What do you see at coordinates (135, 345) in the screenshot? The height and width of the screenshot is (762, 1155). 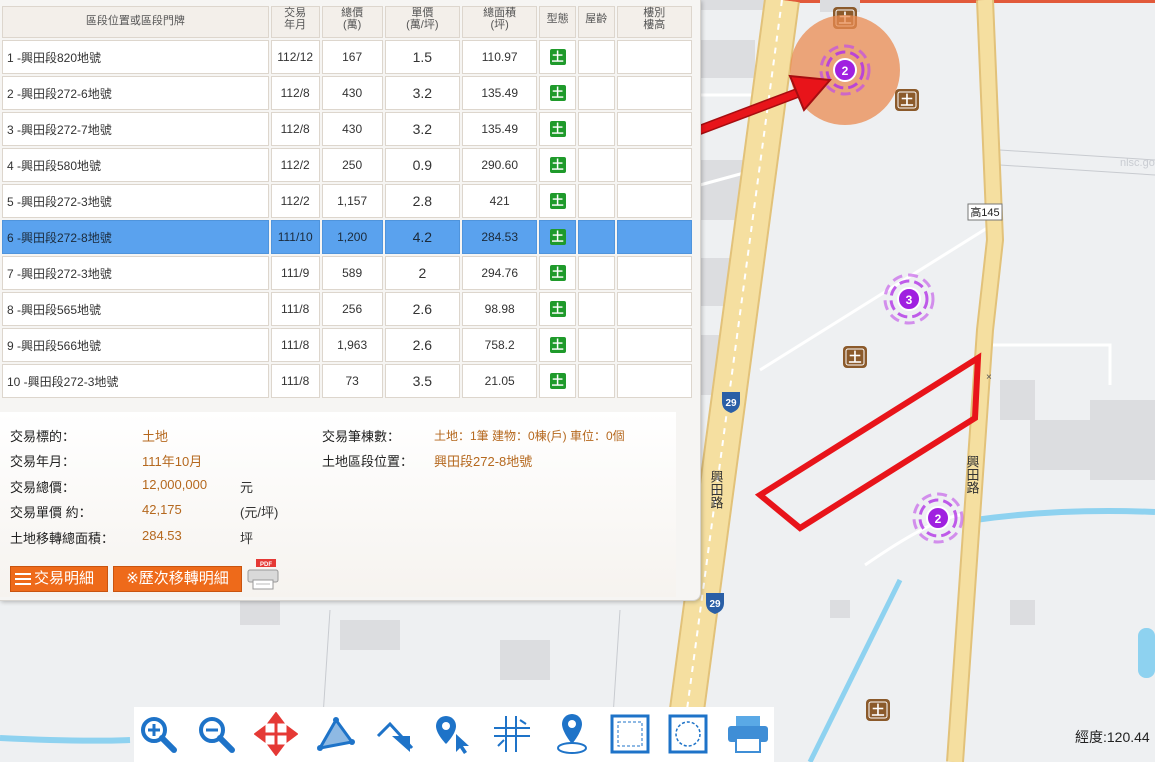 I see `cell-location: 9 -興田段566地號` at bounding box center [135, 345].